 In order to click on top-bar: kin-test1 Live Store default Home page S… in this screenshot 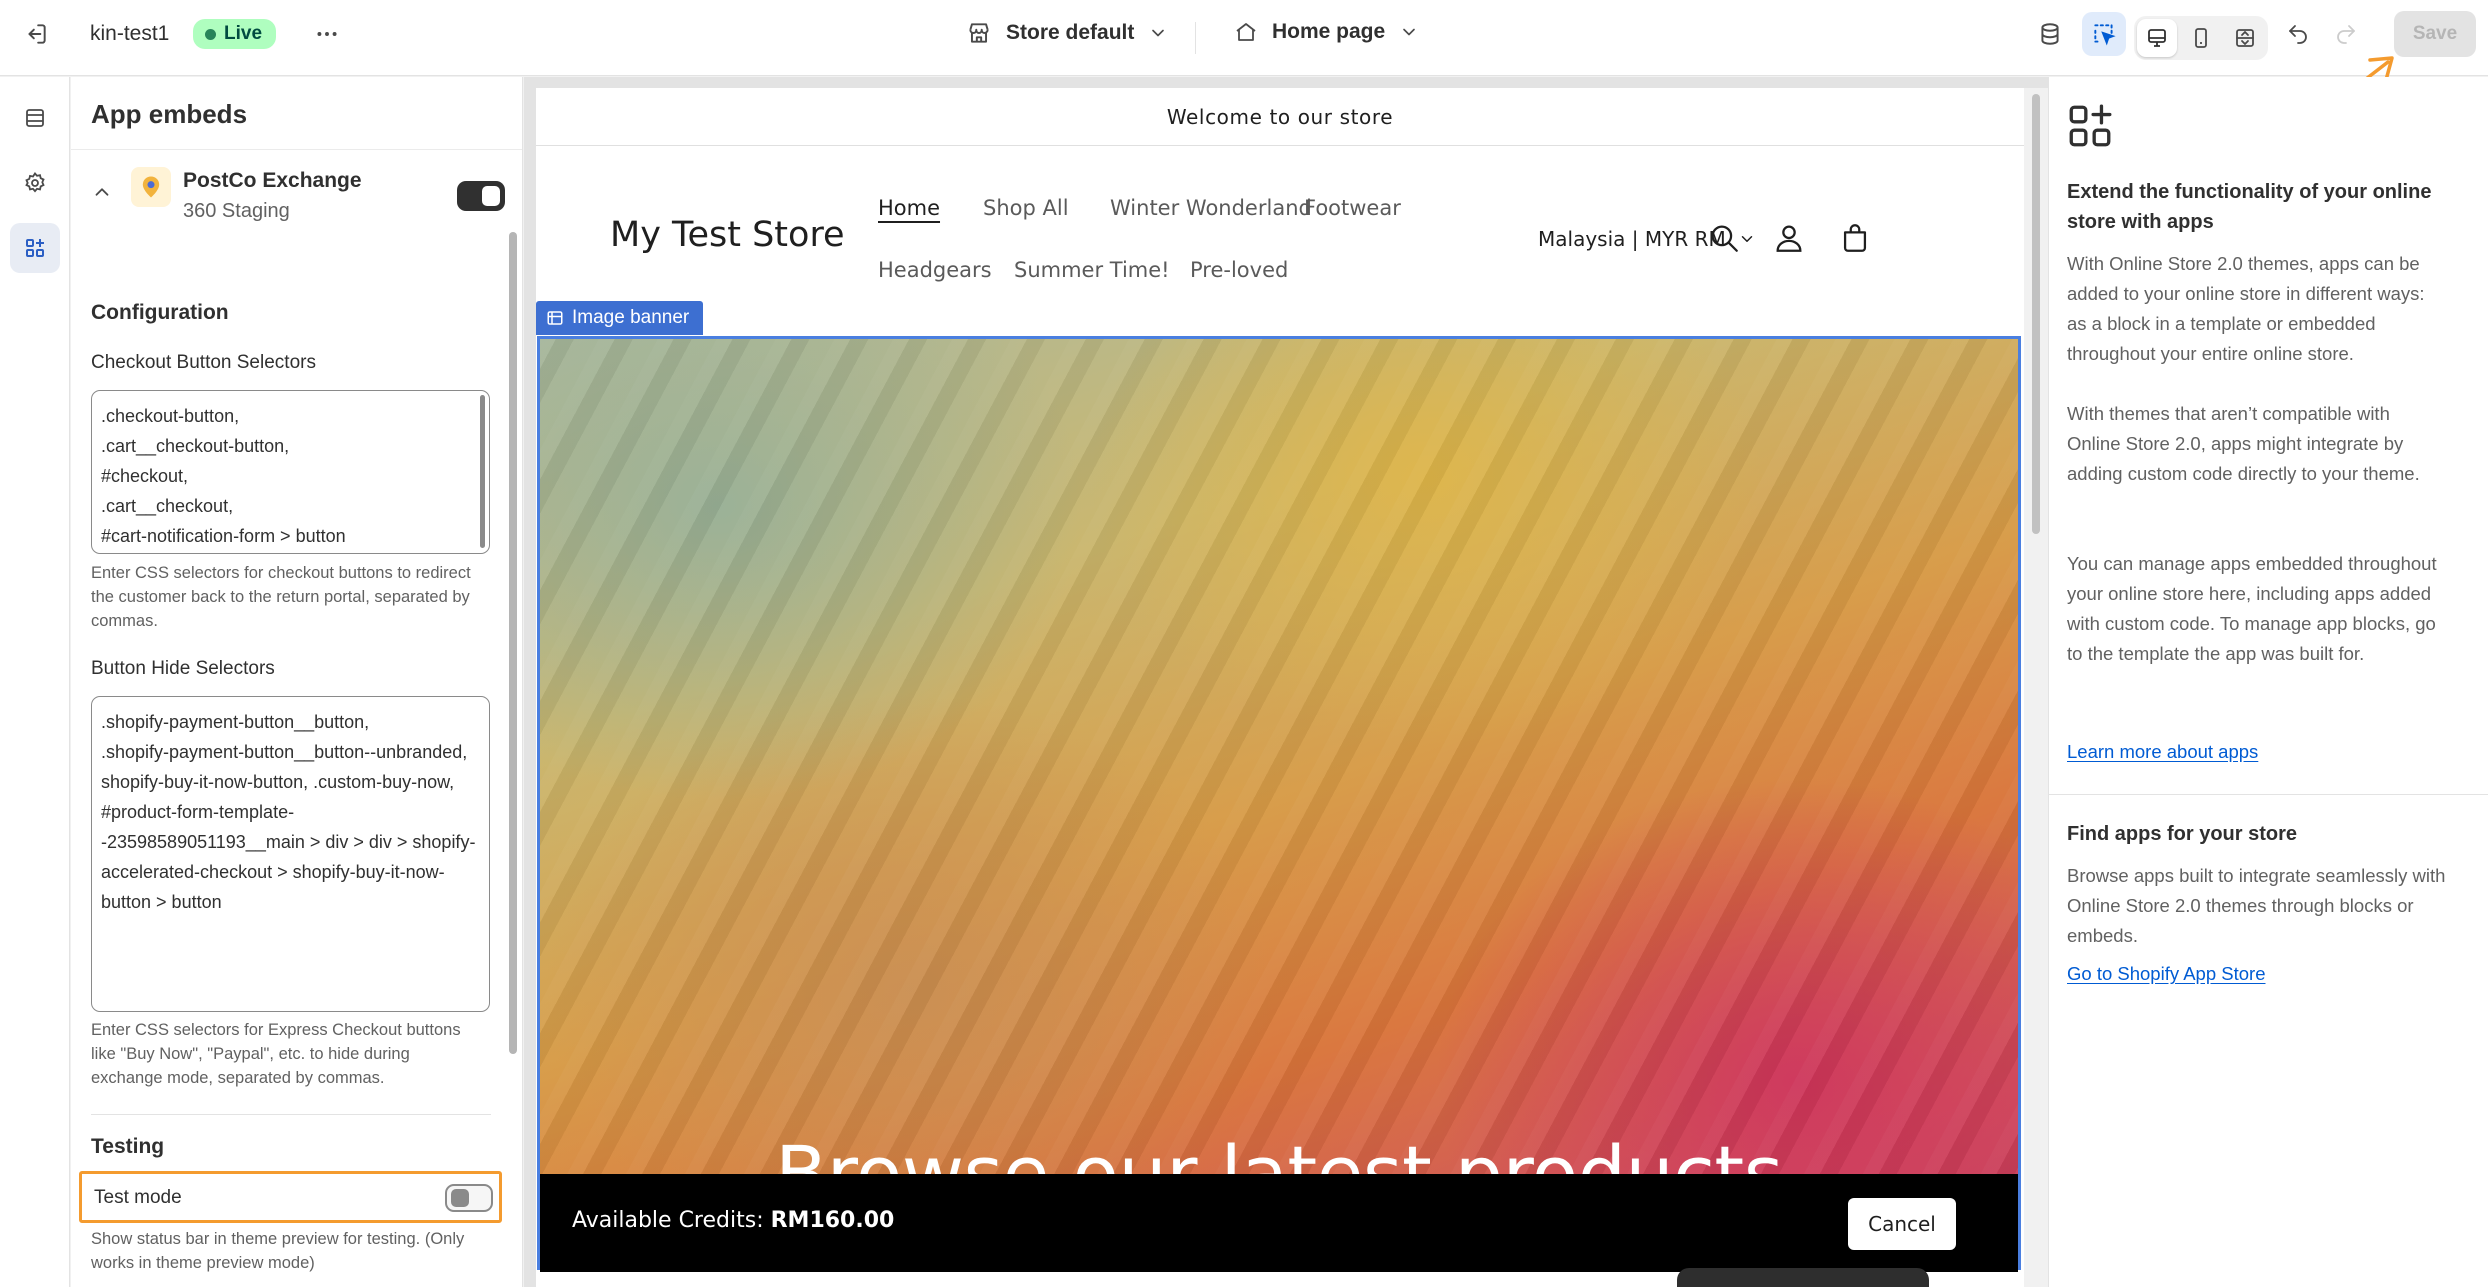, I will do `click(1244, 38)`.